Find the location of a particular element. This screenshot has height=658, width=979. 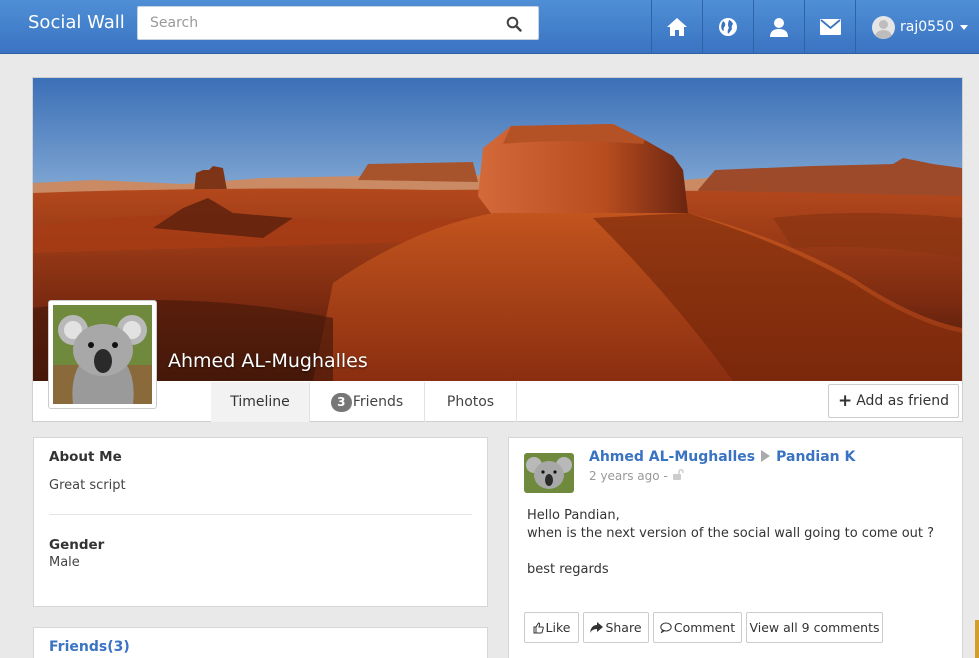

share-button: Share is located at coordinates (616, 627).